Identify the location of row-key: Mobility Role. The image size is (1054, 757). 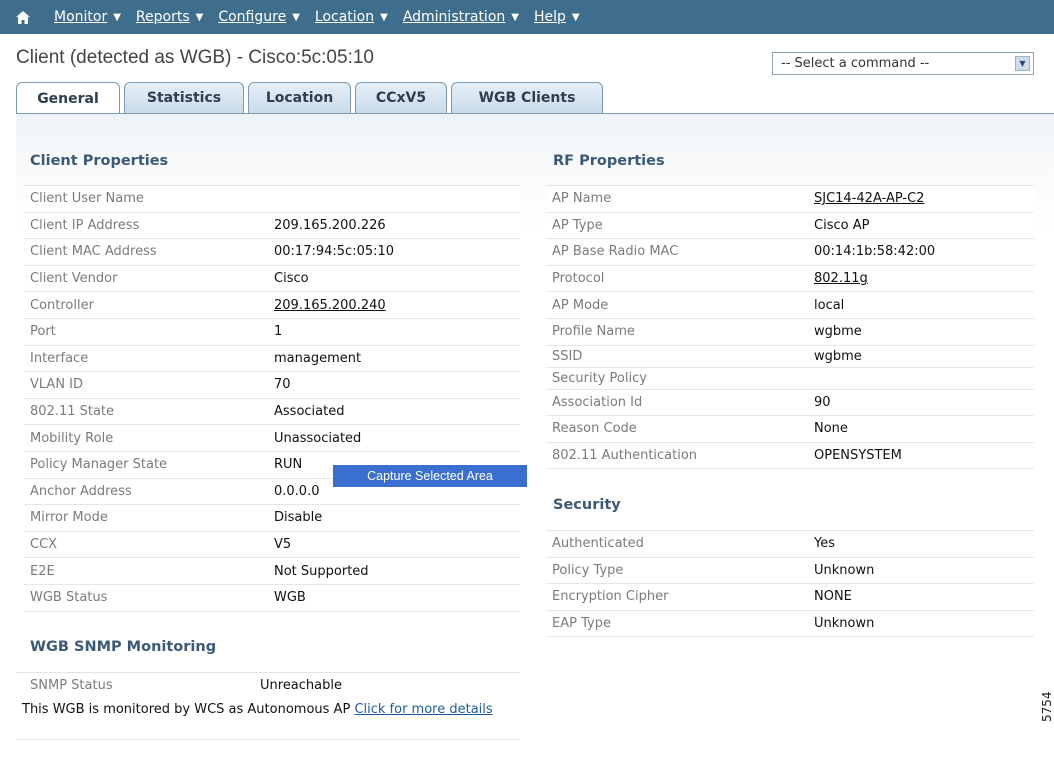
(72, 438).